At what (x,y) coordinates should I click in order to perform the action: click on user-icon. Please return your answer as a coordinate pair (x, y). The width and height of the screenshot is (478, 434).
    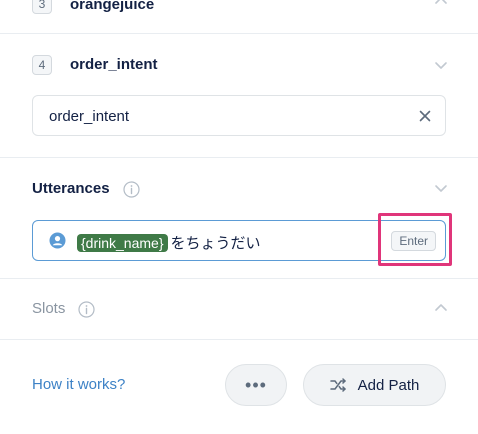
    Looking at the image, I should click on (57, 240).